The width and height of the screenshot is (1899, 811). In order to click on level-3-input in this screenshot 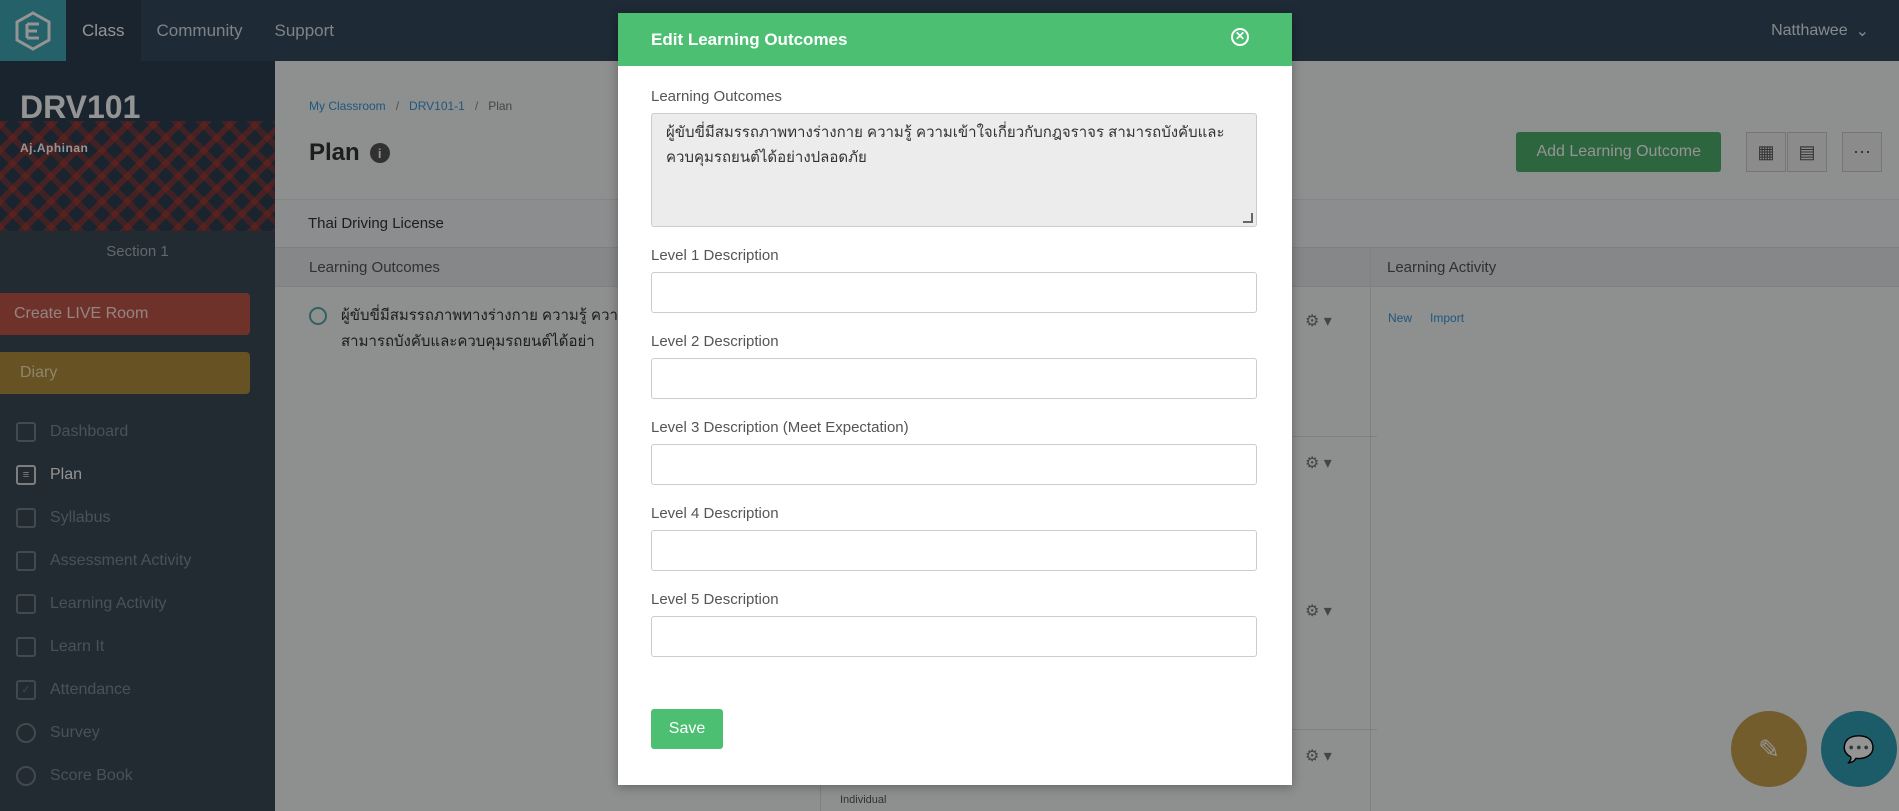, I will do `click(954, 464)`.